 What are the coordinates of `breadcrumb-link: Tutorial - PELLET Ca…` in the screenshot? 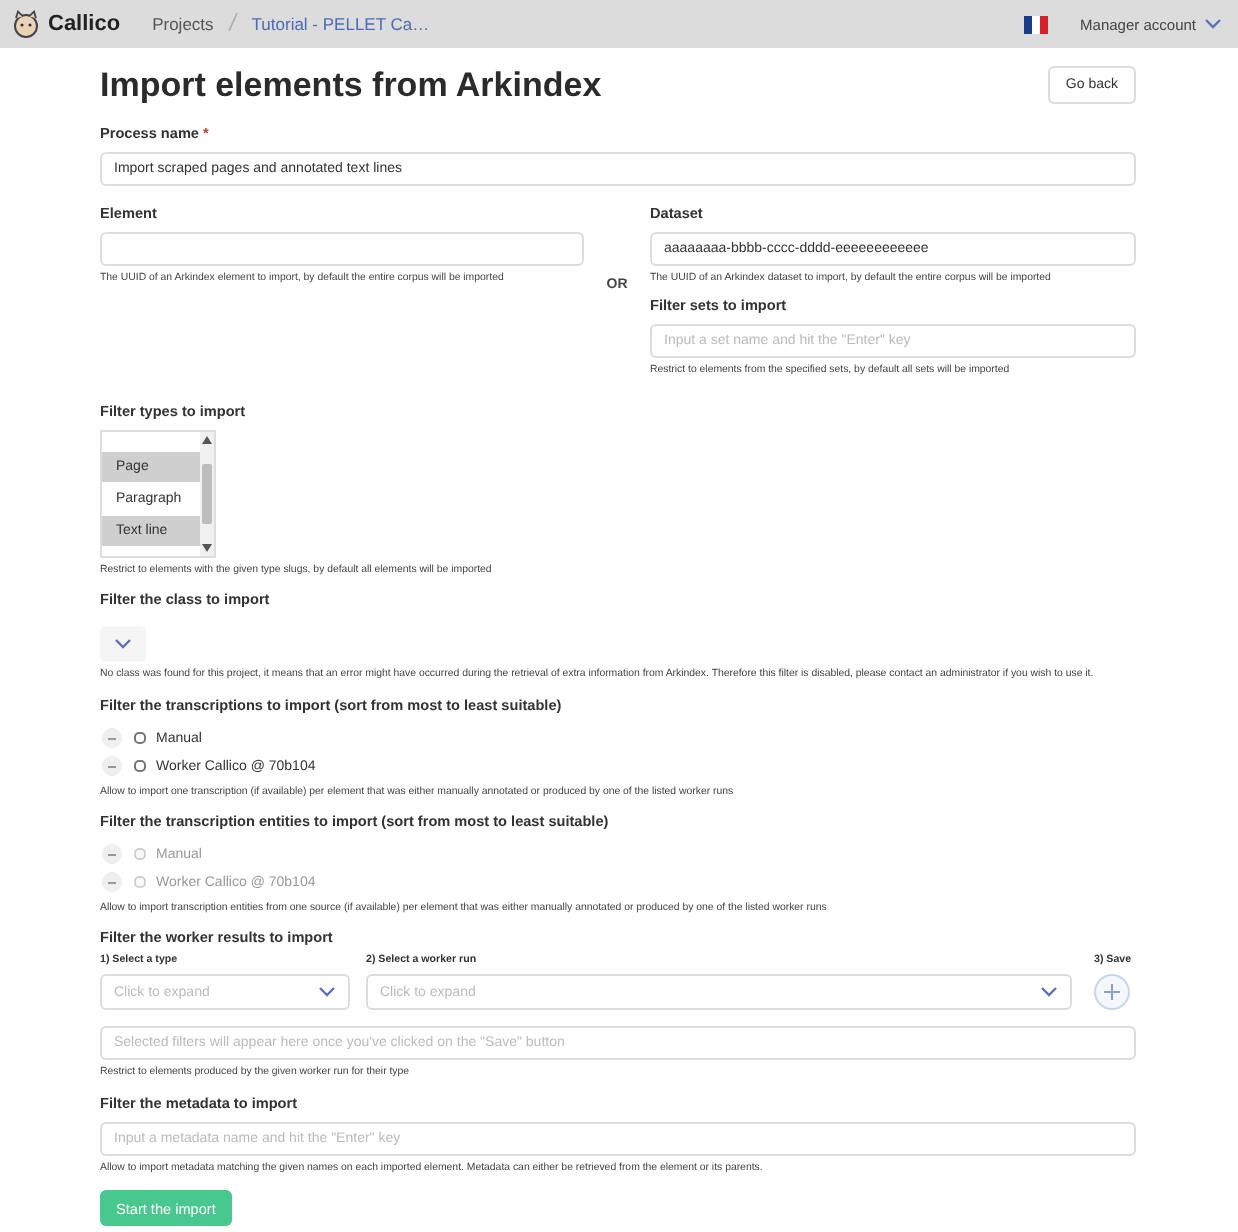 It's located at (340, 24).